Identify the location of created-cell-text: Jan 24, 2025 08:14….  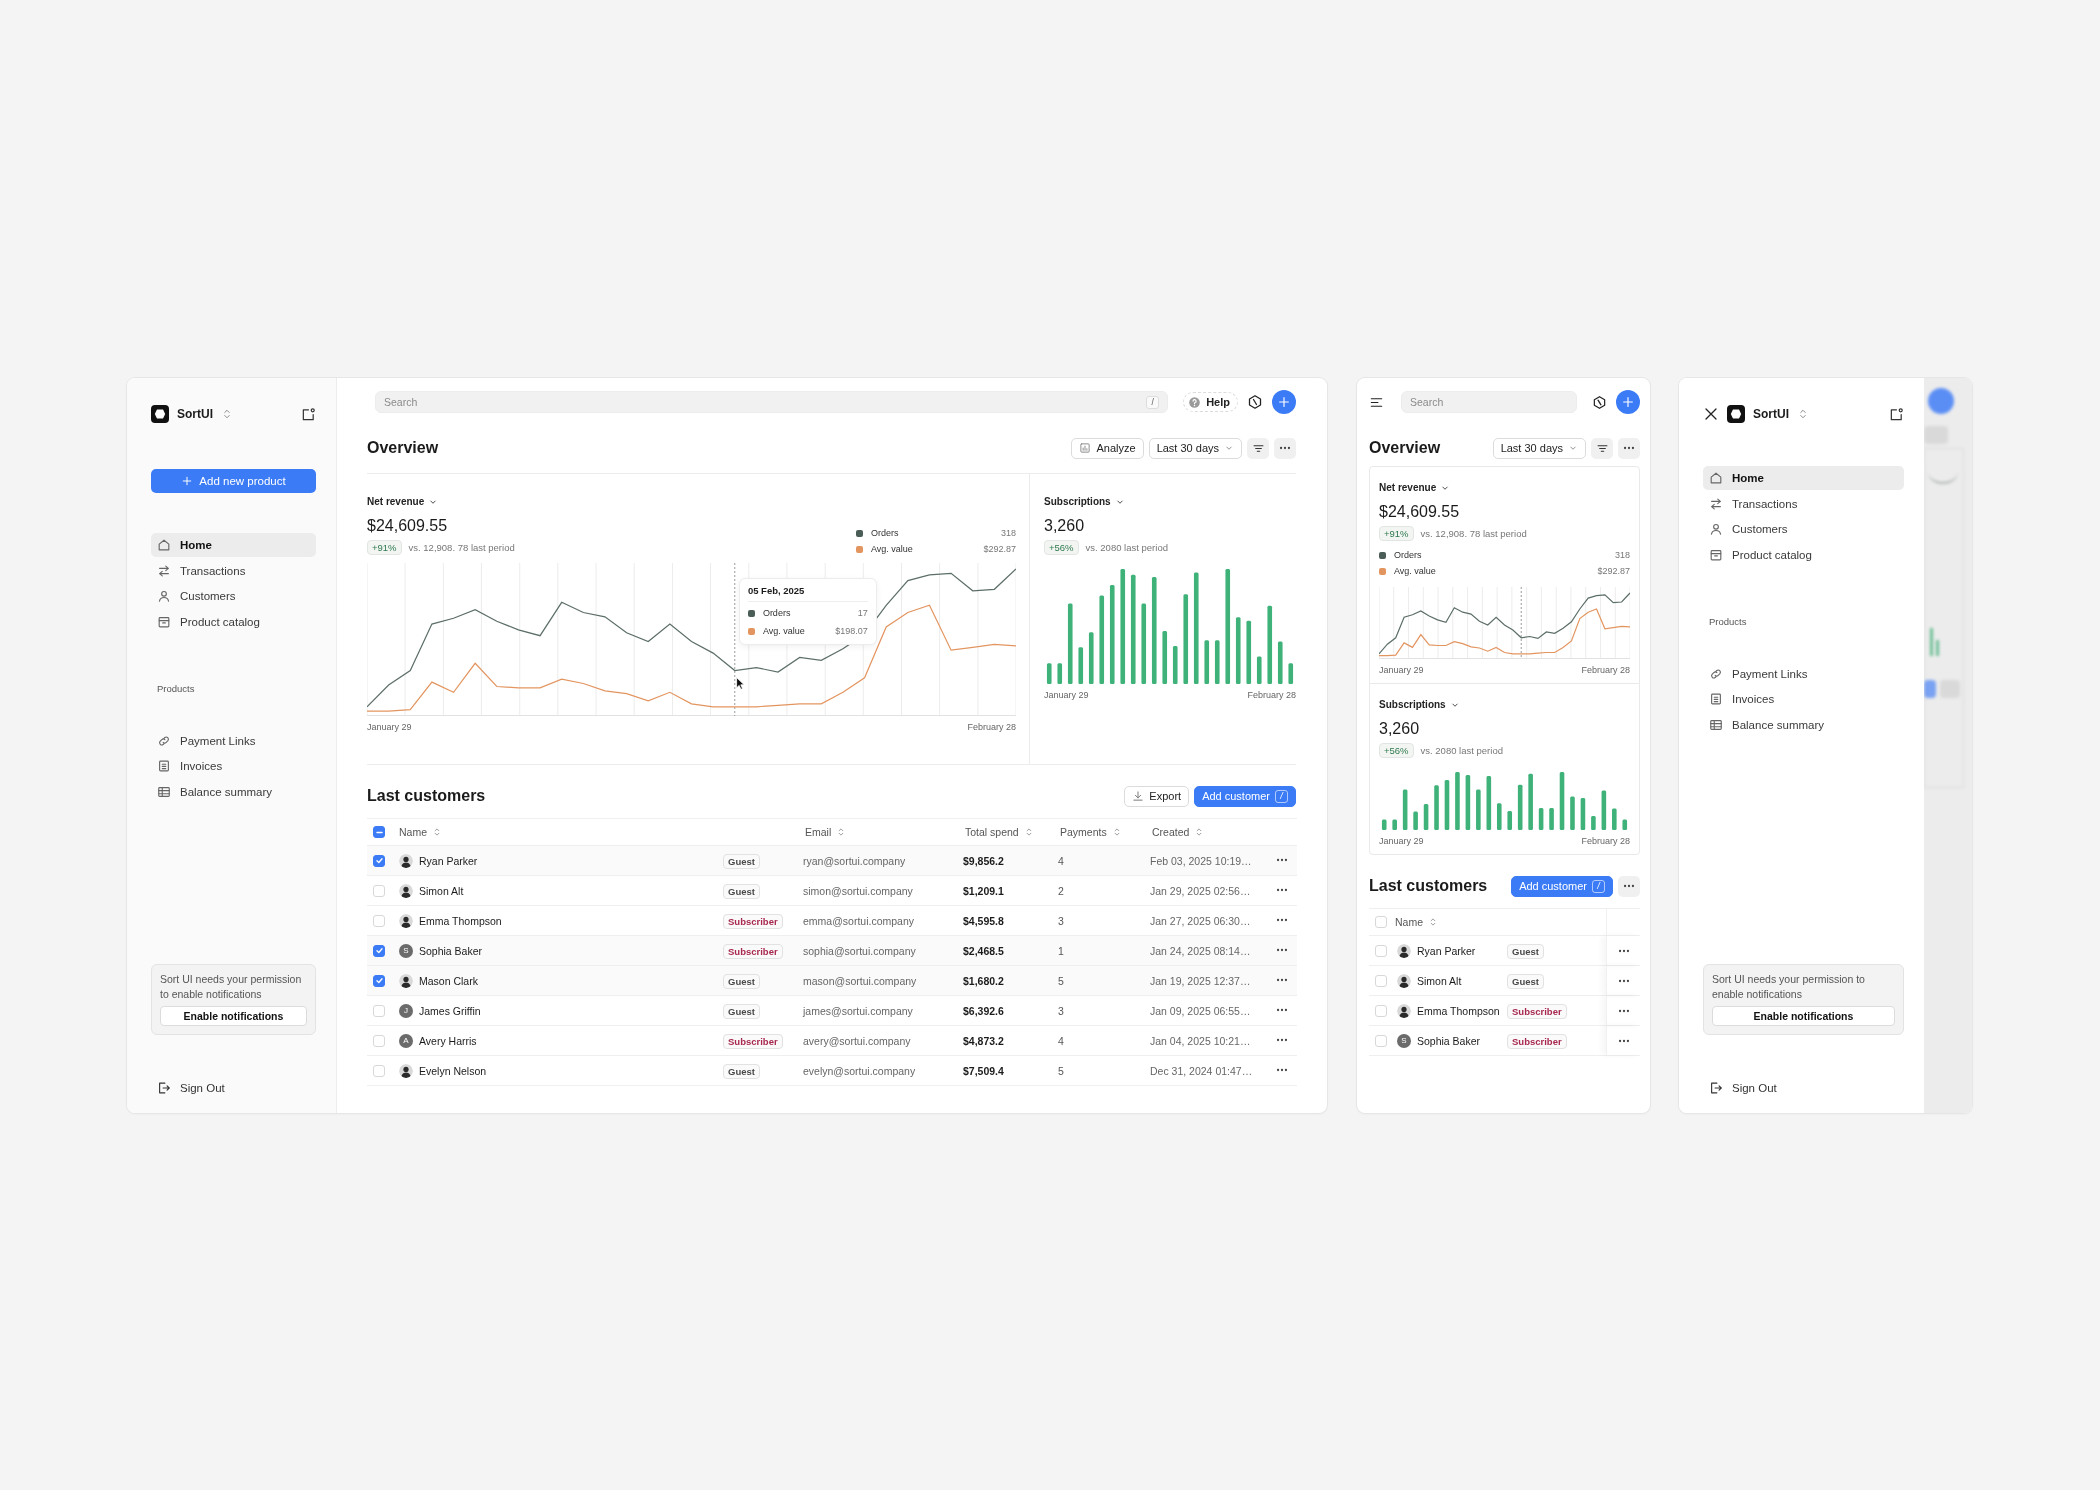
(1201, 950).